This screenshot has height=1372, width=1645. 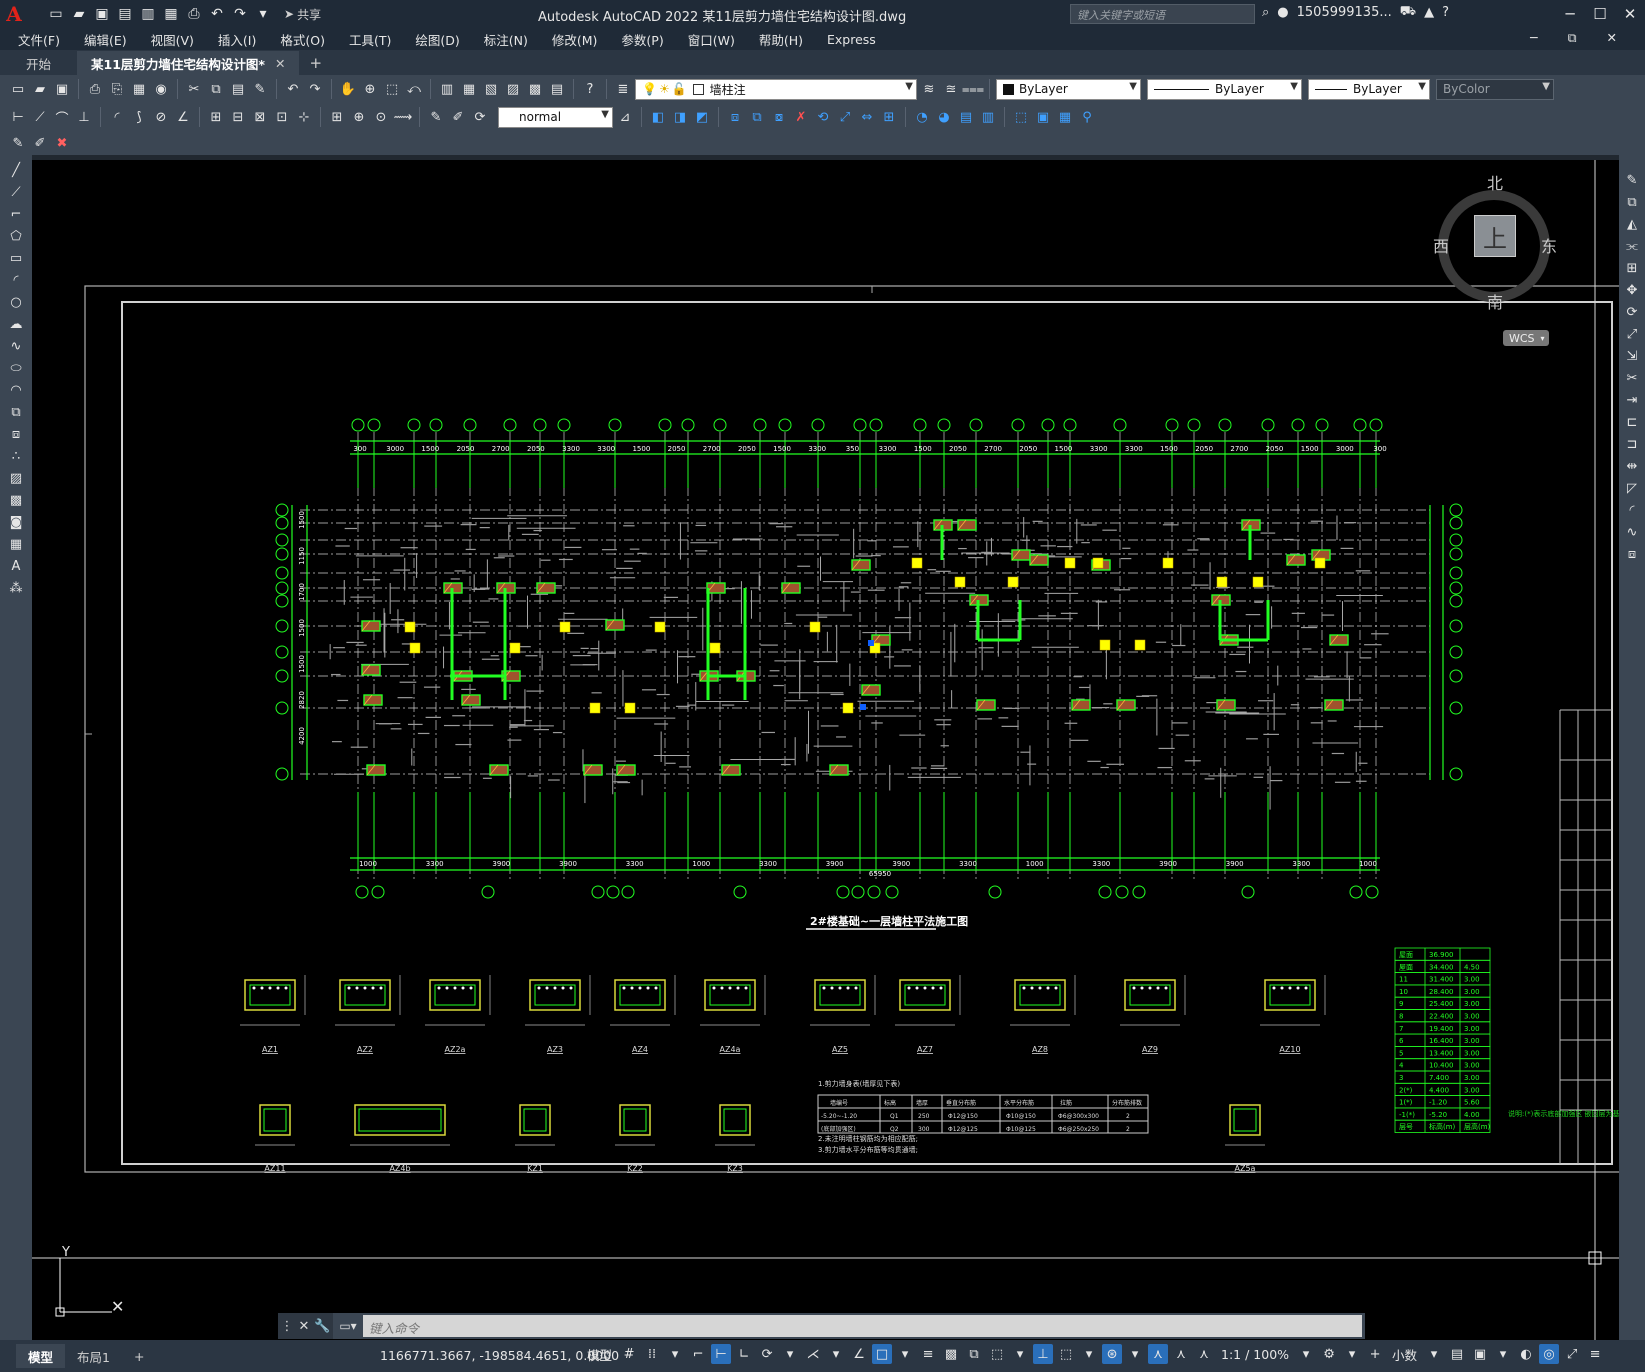 I want to click on customization-menu-icon: ≡, so click(x=1595, y=1354).